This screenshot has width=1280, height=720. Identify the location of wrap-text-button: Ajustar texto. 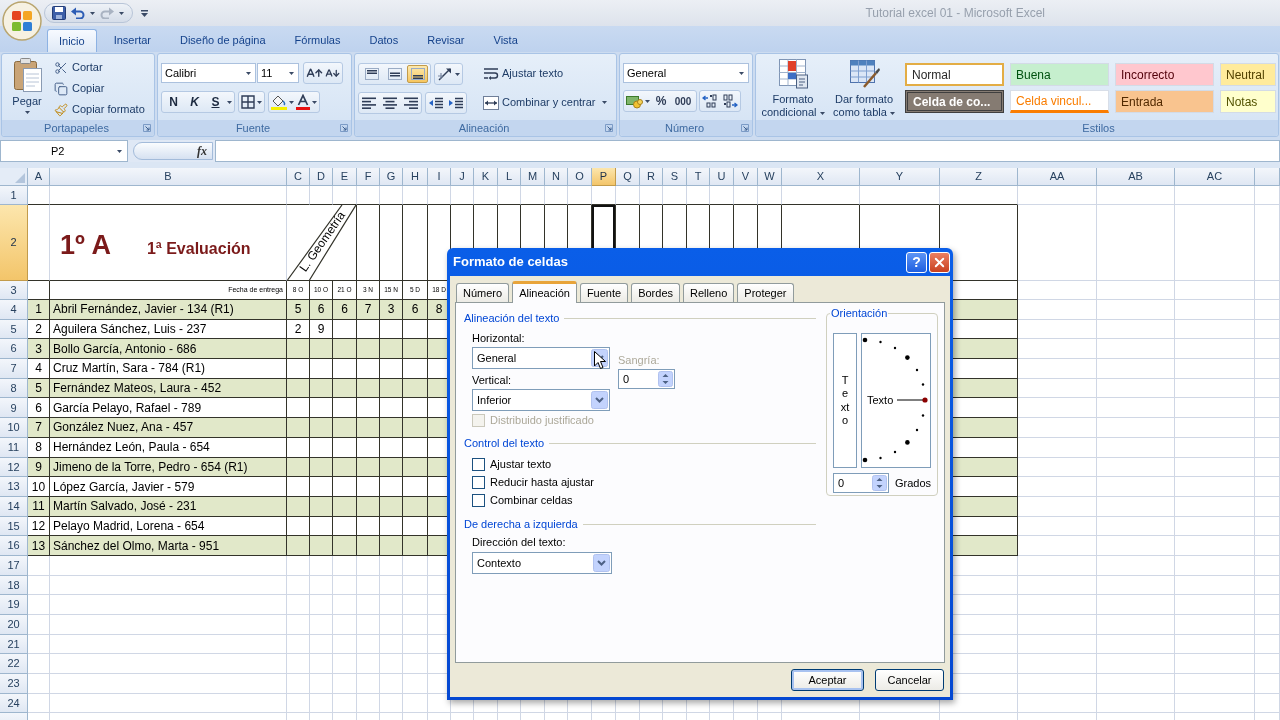
(545, 73).